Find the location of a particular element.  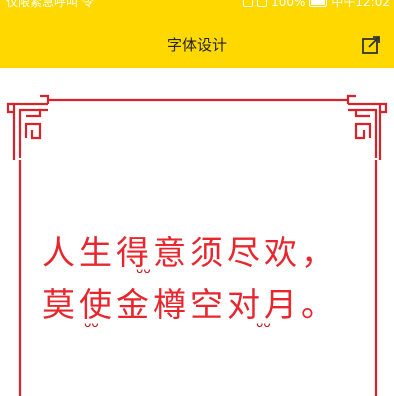

battery-icon is located at coordinates (318, 3).